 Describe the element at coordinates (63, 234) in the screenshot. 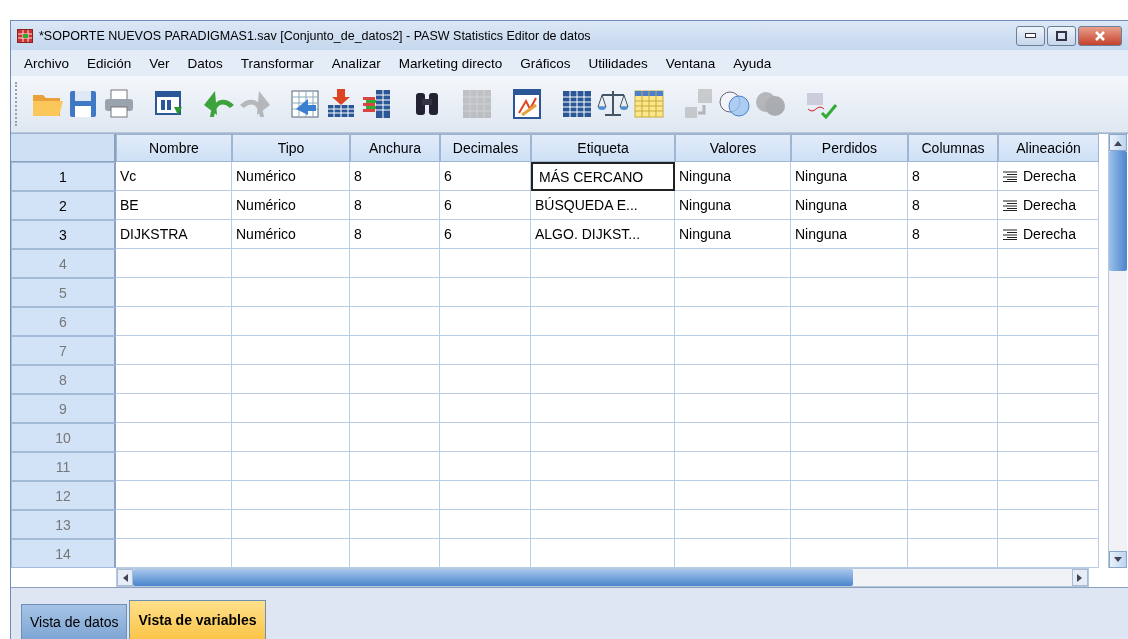

I see `row-number: 3` at that location.